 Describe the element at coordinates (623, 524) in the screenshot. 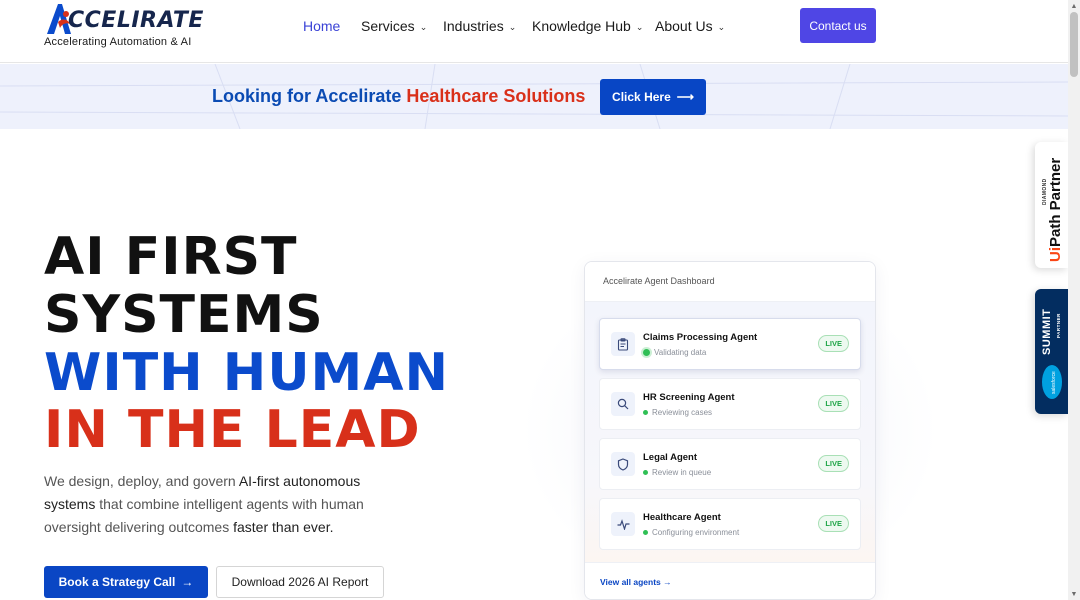

I see `pulse-icon` at that location.